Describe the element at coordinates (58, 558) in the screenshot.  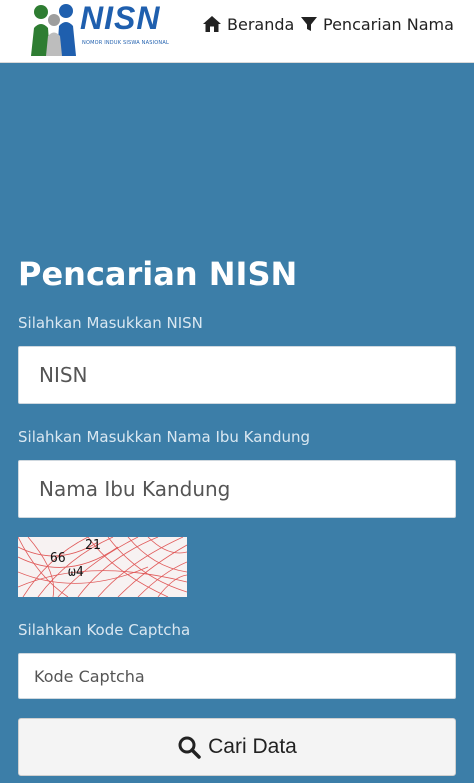
I see `captcha-char-1: 66` at that location.